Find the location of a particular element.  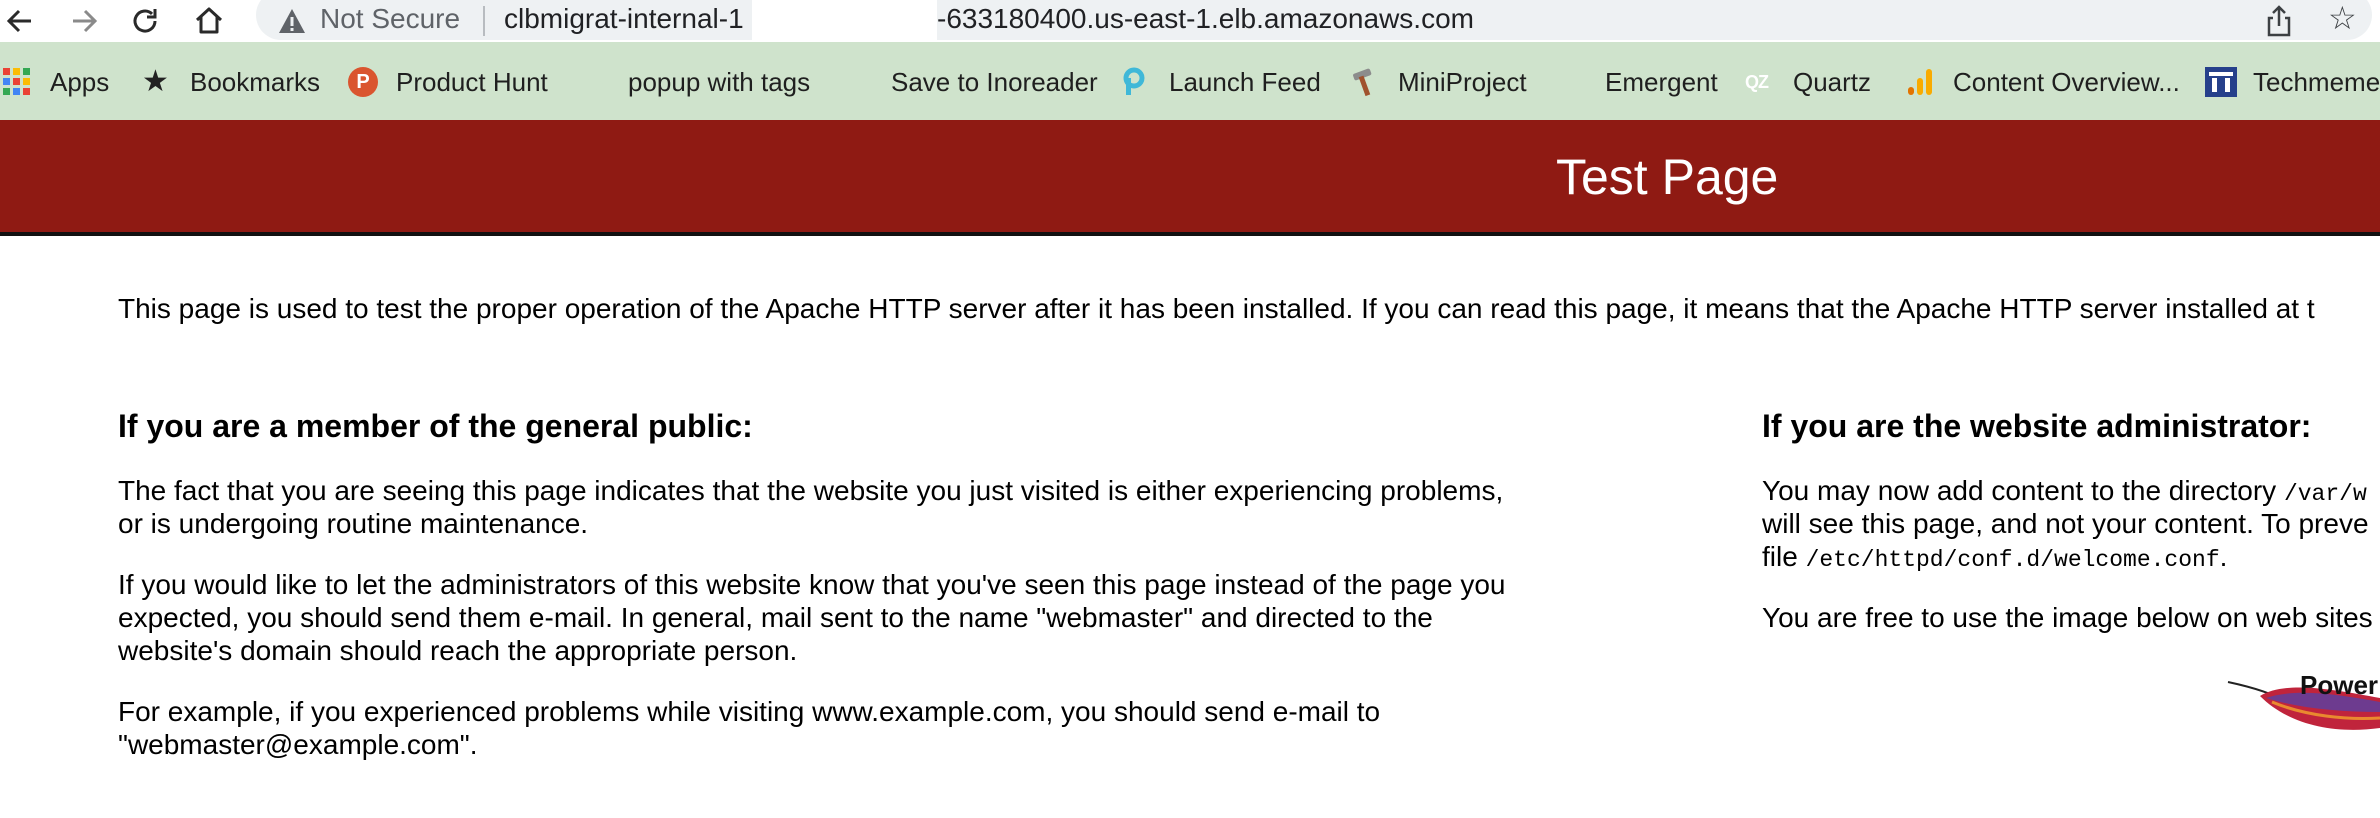

bookmark-emergent: Emergent is located at coordinates (1637, 82).